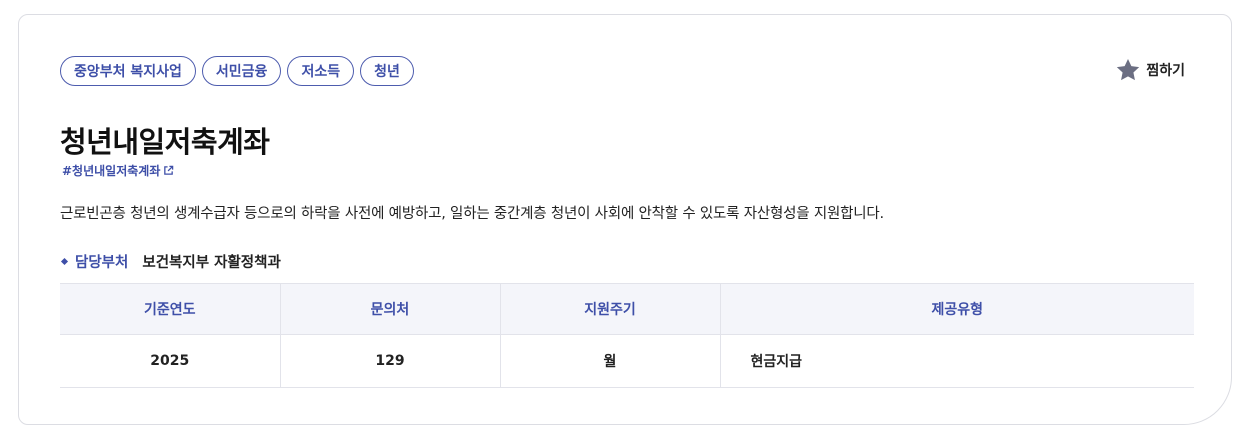 Image resolution: width=1251 pixels, height=443 pixels. What do you see at coordinates (128, 71) in the screenshot?
I see `tag-central-welfare: 중앙부처 복지사업` at bounding box center [128, 71].